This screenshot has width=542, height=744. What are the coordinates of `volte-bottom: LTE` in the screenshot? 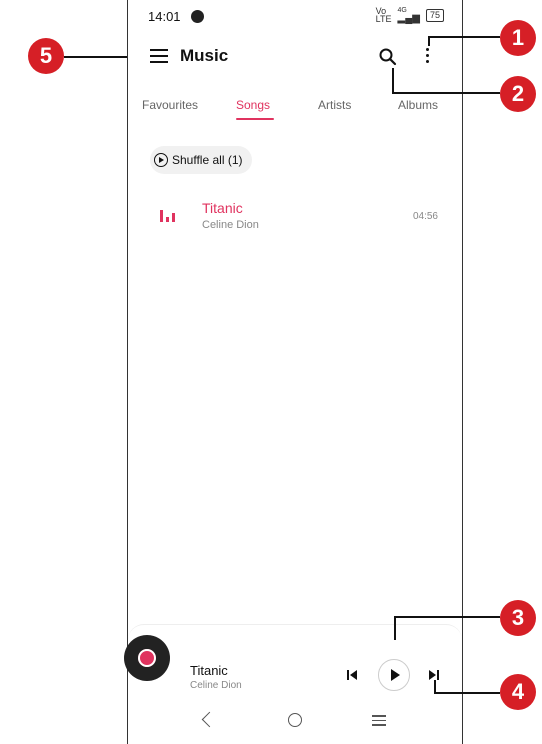 It's located at (383, 19).